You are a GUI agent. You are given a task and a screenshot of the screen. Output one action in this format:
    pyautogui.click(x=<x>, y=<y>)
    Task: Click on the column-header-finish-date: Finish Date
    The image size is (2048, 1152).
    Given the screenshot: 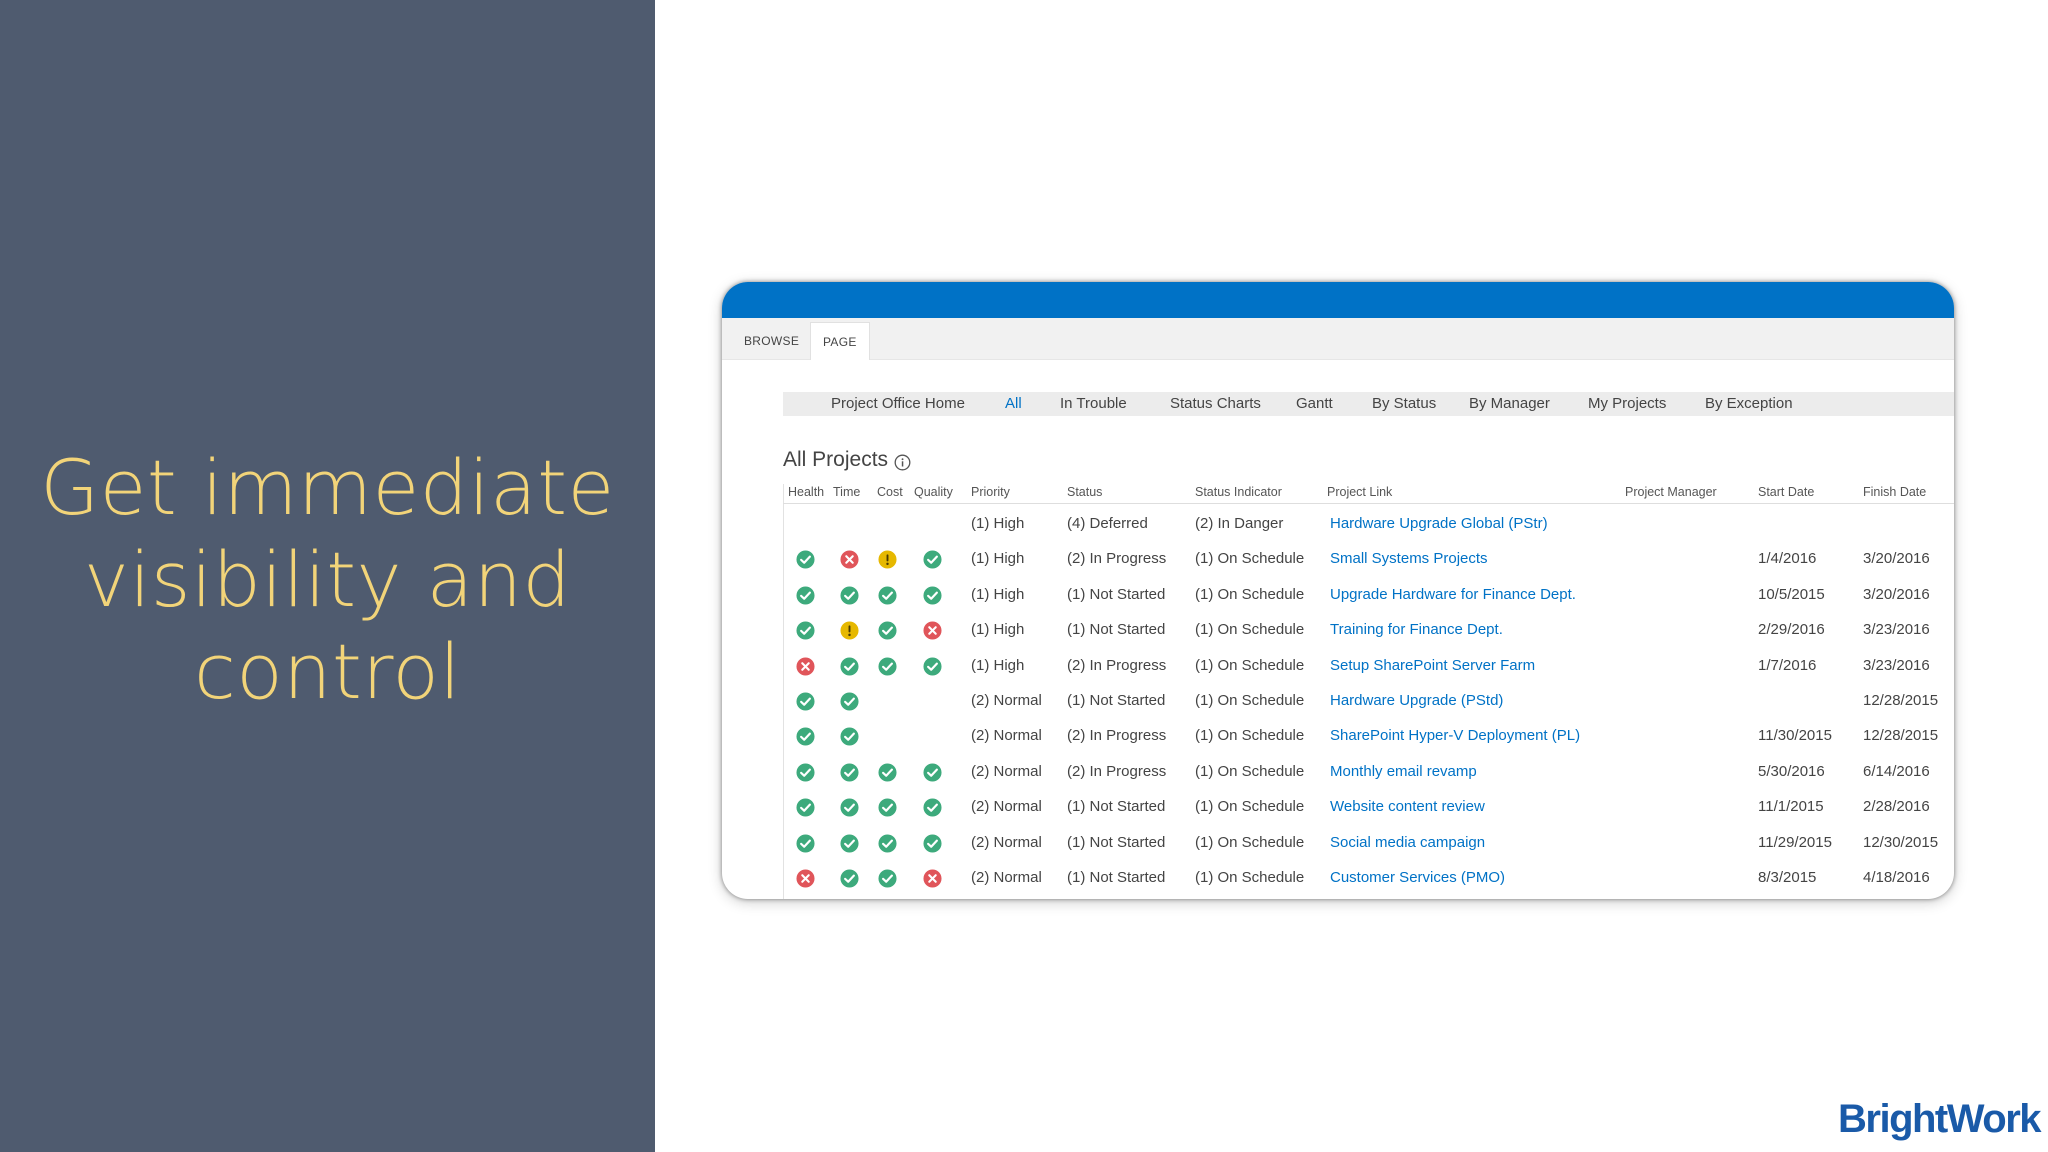 What is the action you would take?
    pyautogui.click(x=1894, y=492)
    